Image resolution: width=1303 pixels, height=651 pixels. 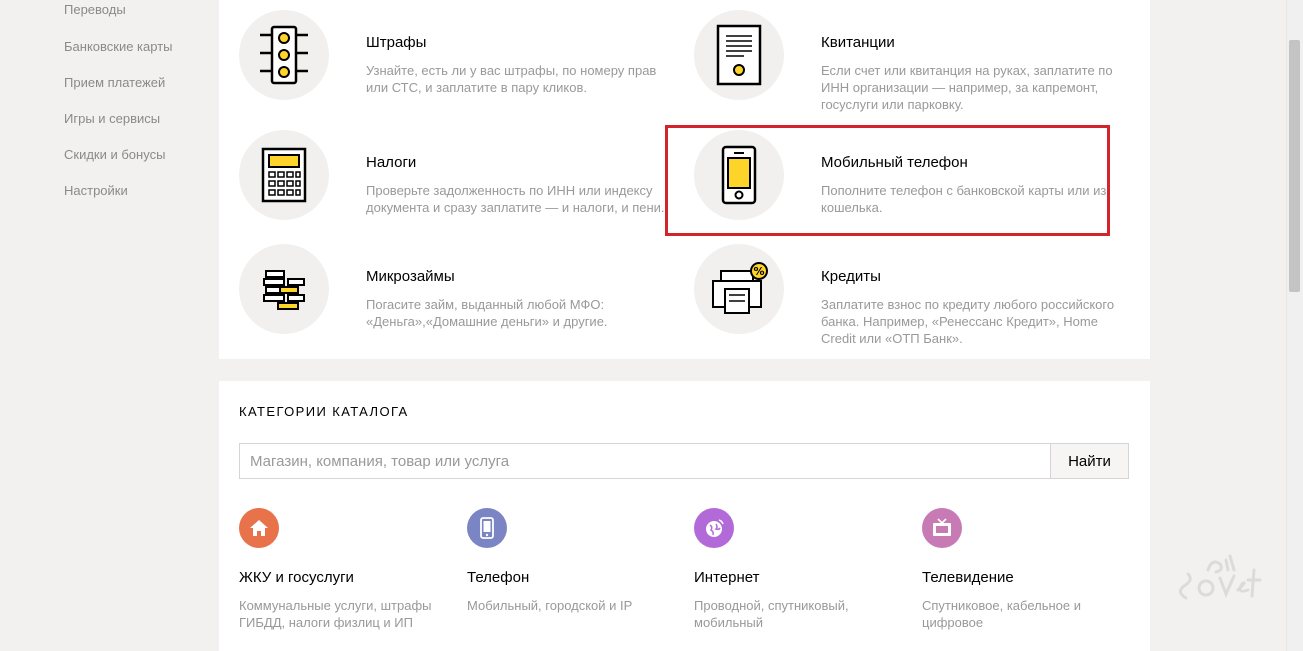 What do you see at coordinates (324, 411) in the screenshot?
I see `catalog-heading: КАТЕГОРИИ КАТАЛОГА` at bounding box center [324, 411].